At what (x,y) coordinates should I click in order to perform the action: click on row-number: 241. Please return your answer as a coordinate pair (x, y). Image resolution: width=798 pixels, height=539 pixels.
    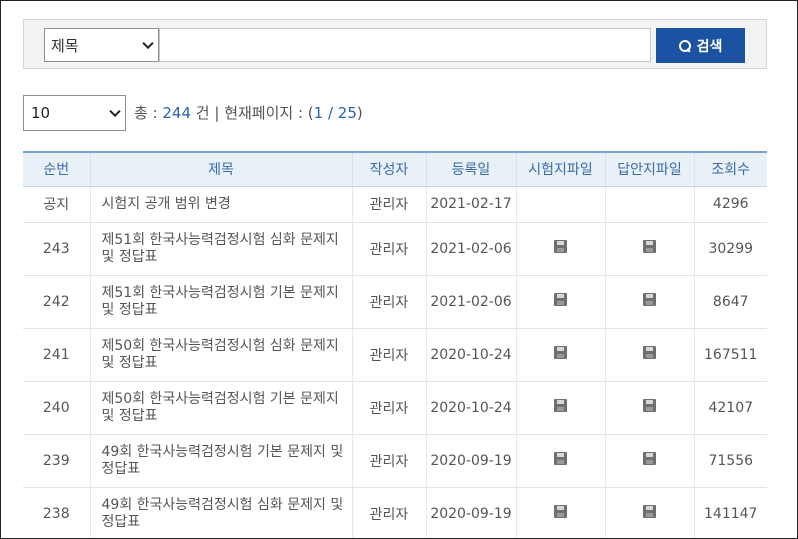
    Looking at the image, I should click on (56, 355).